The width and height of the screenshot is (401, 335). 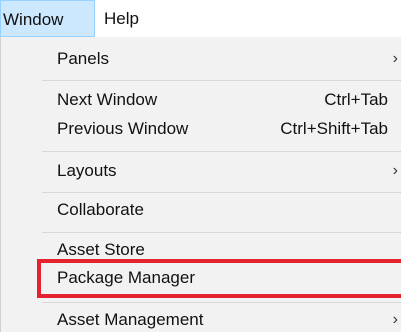 What do you see at coordinates (201, 129) in the screenshot?
I see `menu-item-previous-window: Previous Window Ctrl+Shift+Tab` at bounding box center [201, 129].